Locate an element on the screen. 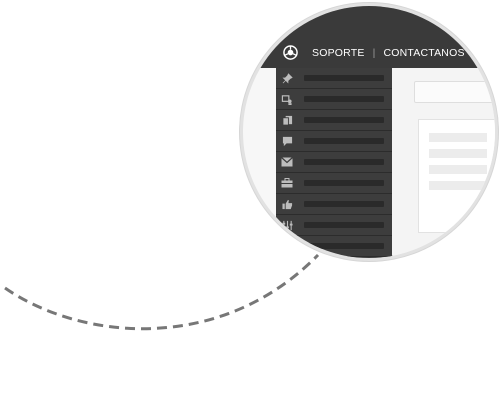 Image resolution: width=500 pixels, height=400 pixels. top-nav-links: SOPORTE | CONTACTANOS is located at coordinates (388, 53).